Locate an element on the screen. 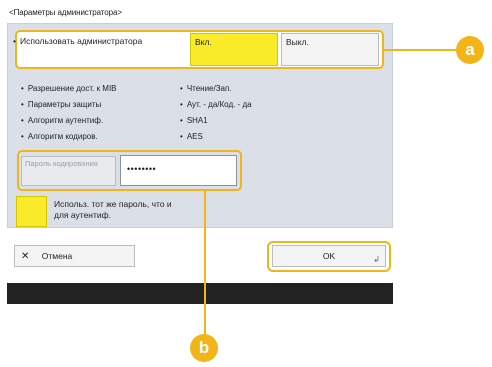  admin-setting-label-text: Использовать администратора is located at coordinates (81, 41).